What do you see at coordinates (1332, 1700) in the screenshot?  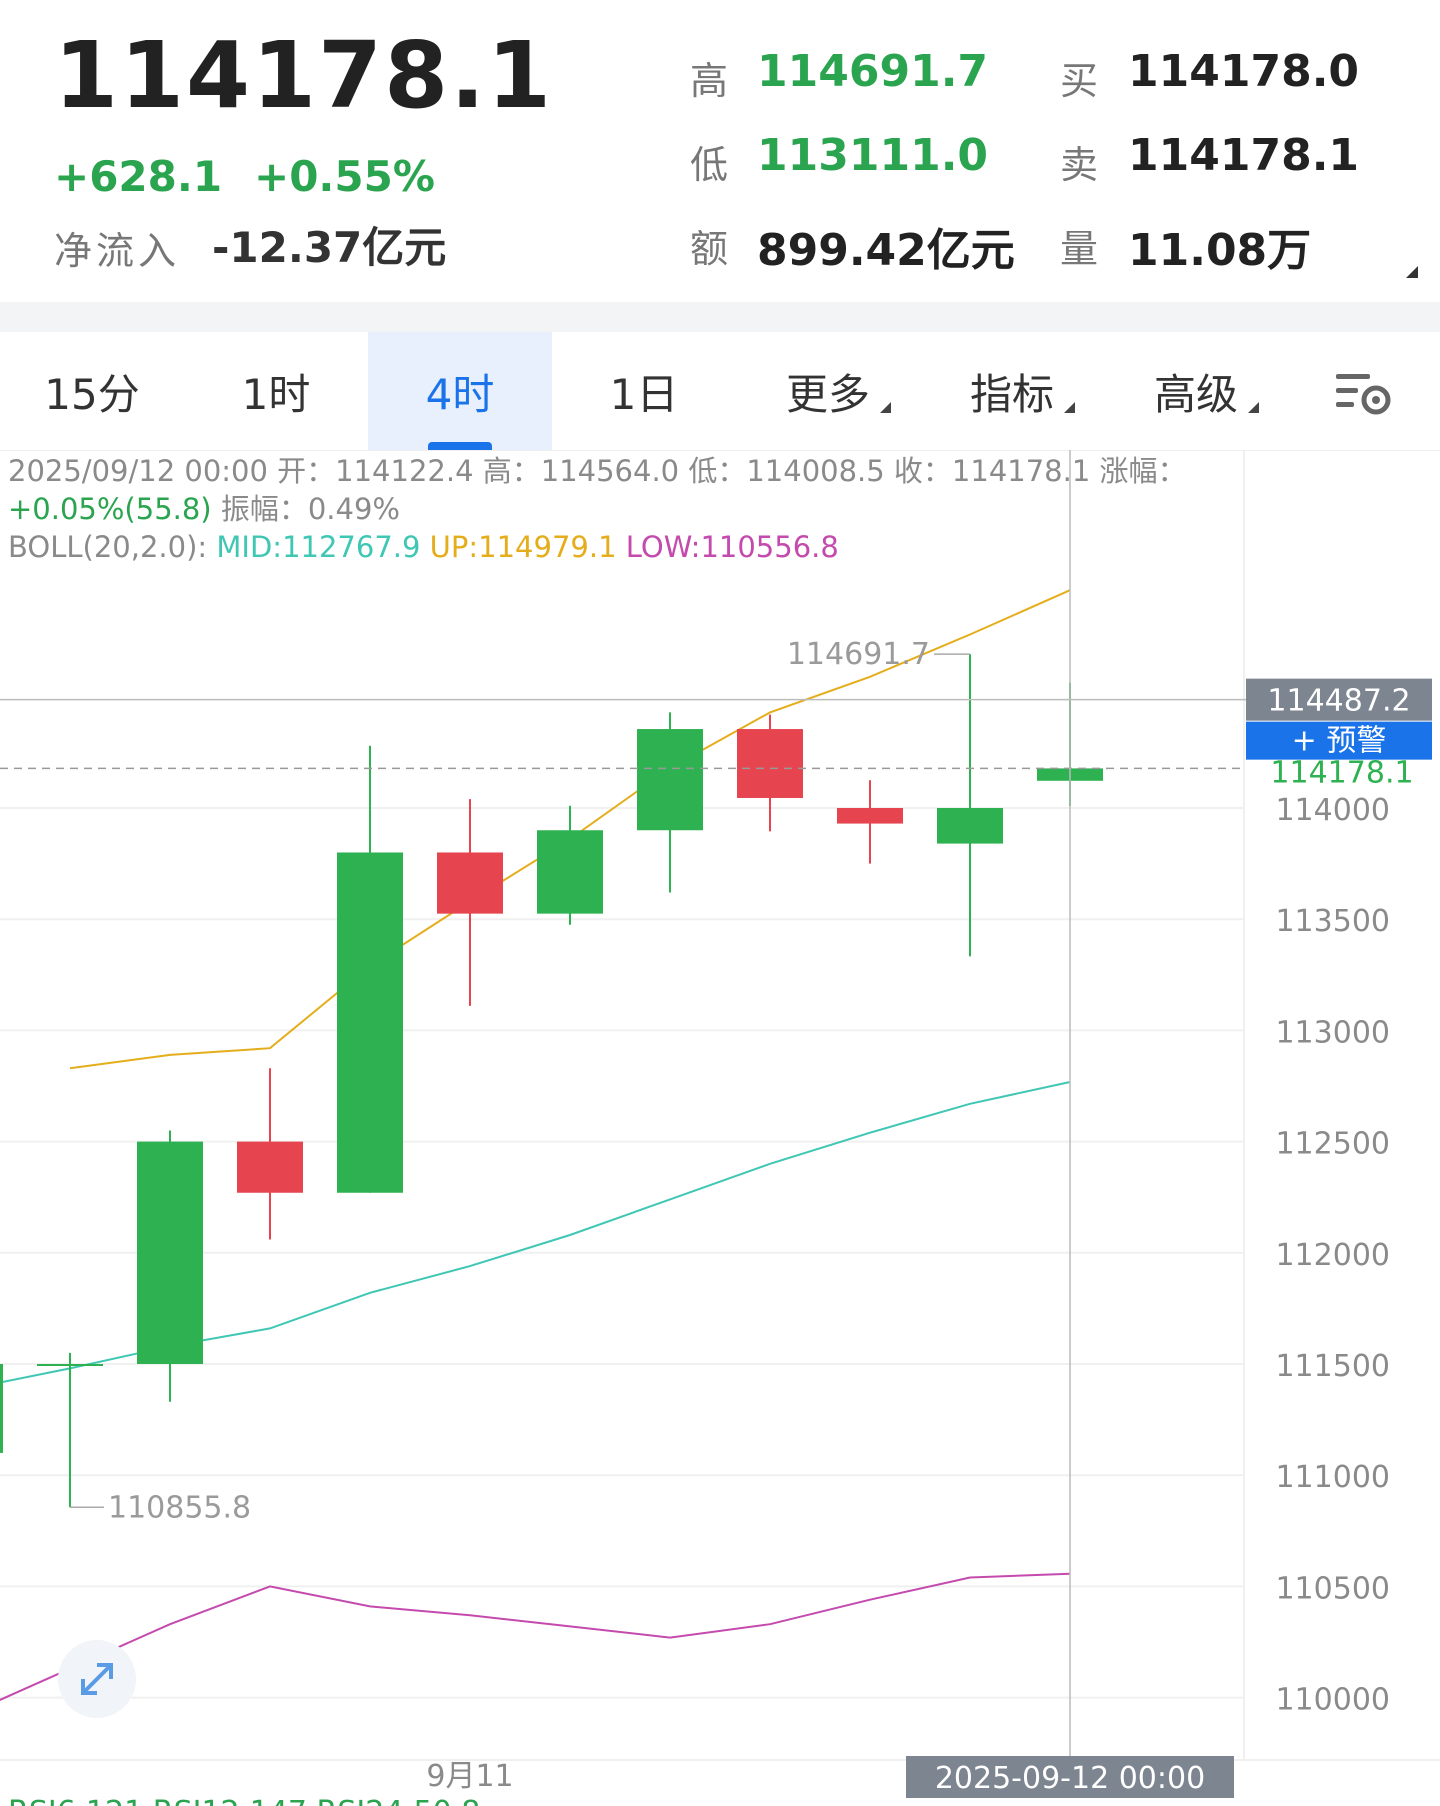 I see `y-tick-label: 110000` at bounding box center [1332, 1700].